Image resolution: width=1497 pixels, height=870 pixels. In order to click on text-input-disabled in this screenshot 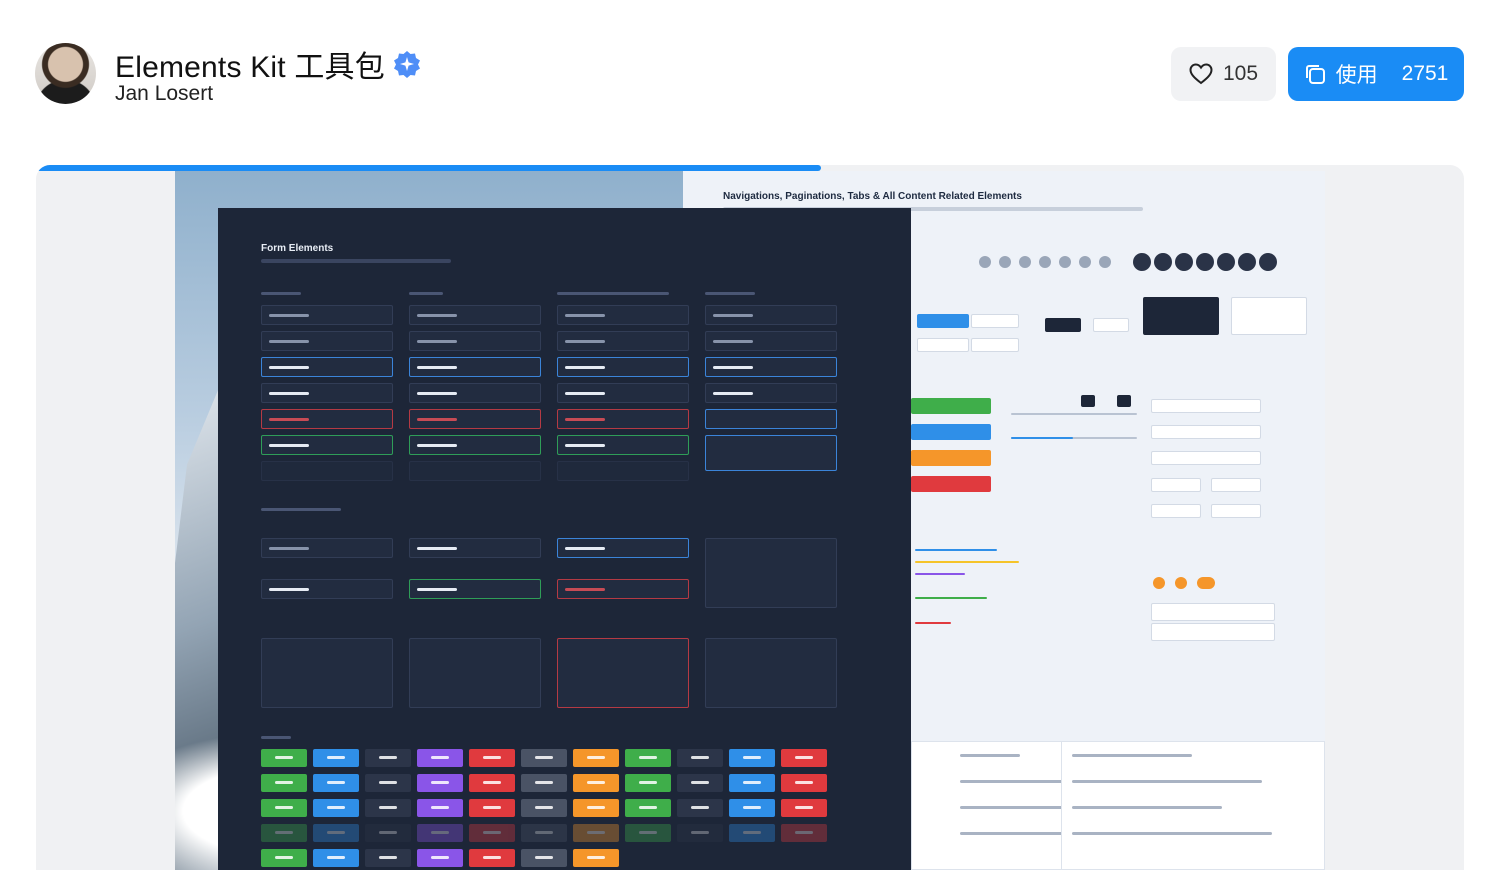, I will do `click(327, 471)`.